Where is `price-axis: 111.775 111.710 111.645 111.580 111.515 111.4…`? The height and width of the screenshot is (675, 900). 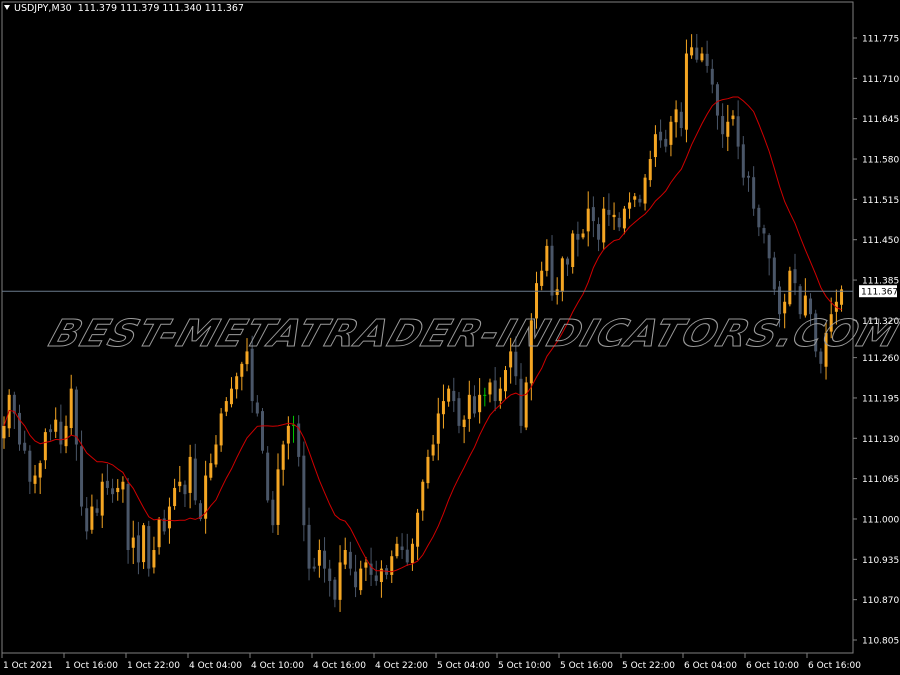 price-axis: 111.775 111.710 111.645 111.580 111.515 111.4… is located at coordinates (876, 341).